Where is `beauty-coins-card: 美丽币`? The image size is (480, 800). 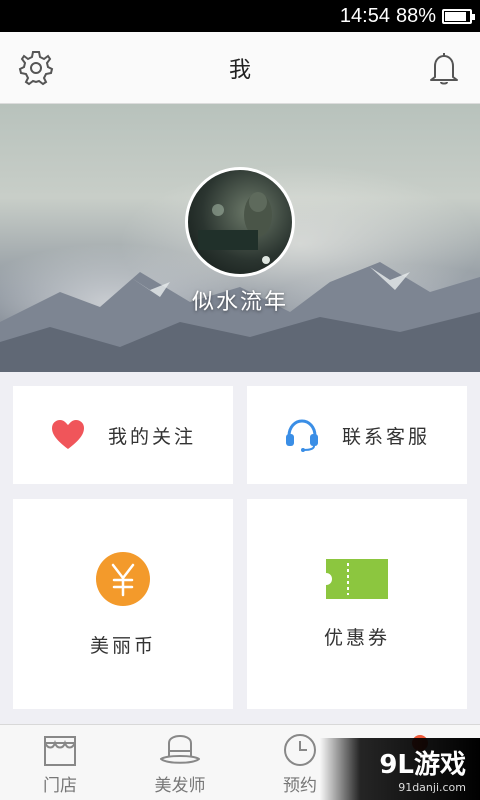
beauty-coins-card: 美丽币 is located at coordinates (123, 604).